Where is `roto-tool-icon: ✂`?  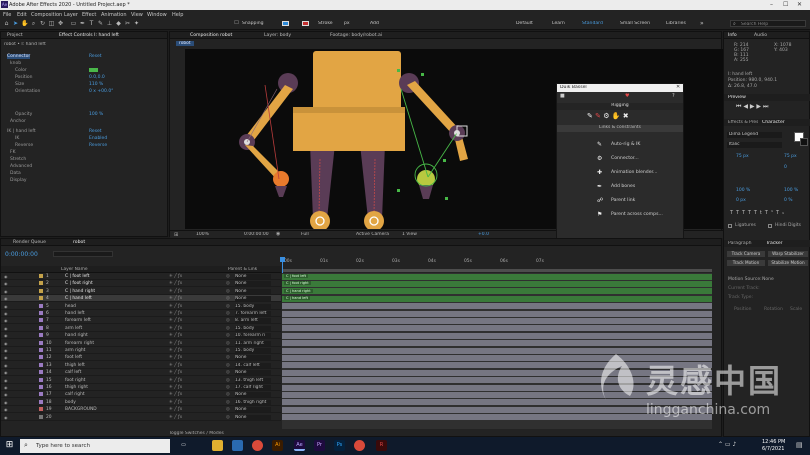 roto-tool-icon: ✂ is located at coordinates (127, 23).